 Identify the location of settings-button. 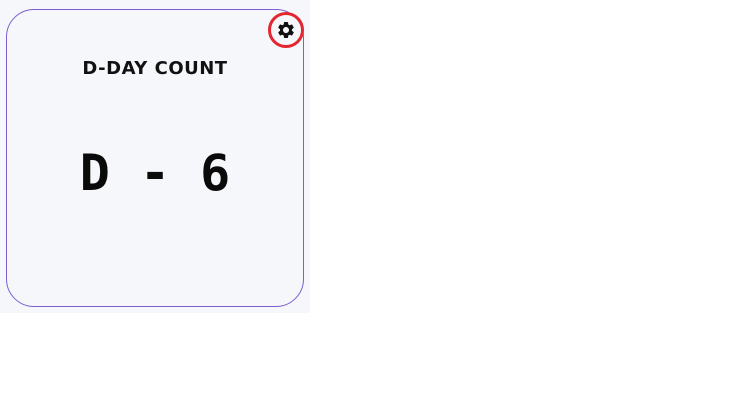
(286, 30).